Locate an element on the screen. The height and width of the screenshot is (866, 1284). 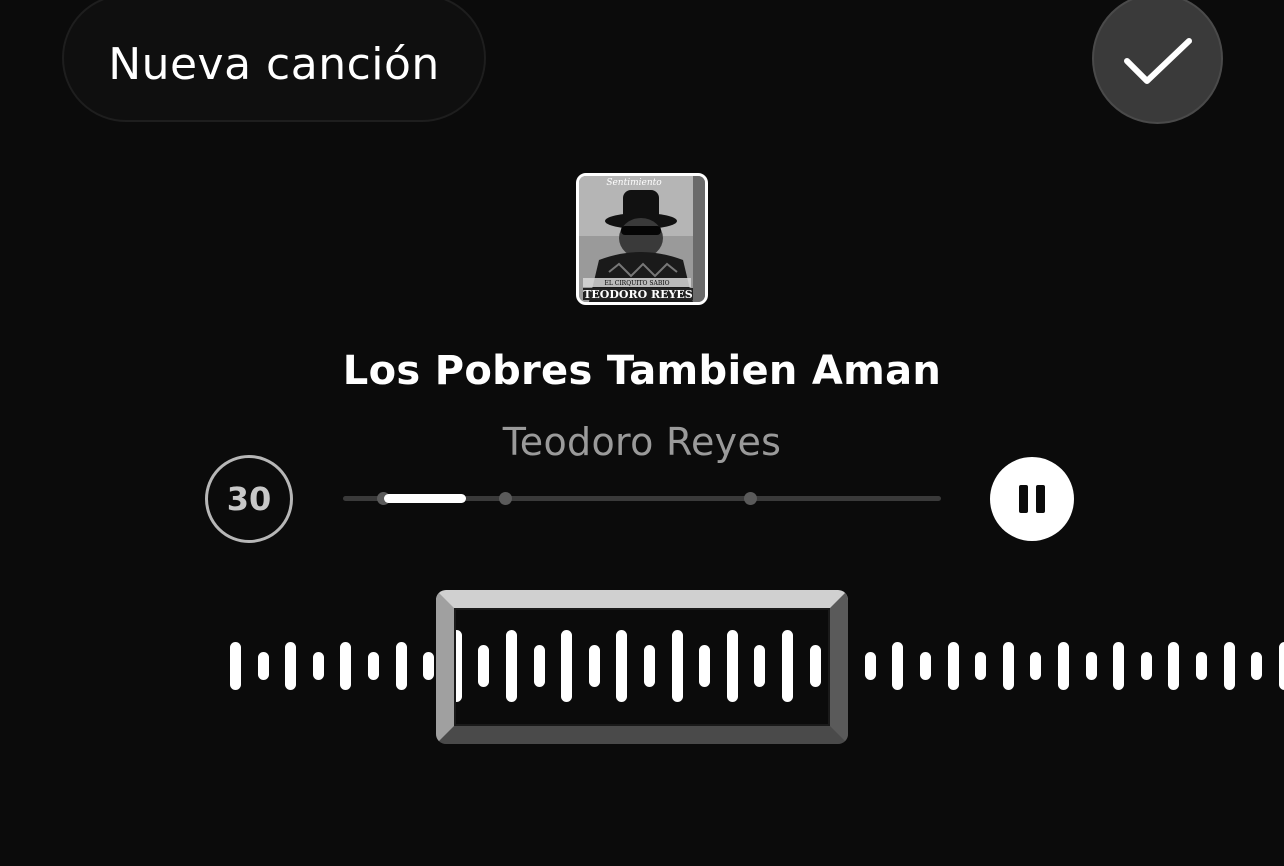
album-art-top-text: Sentimiento is located at coordinates (634, 183).